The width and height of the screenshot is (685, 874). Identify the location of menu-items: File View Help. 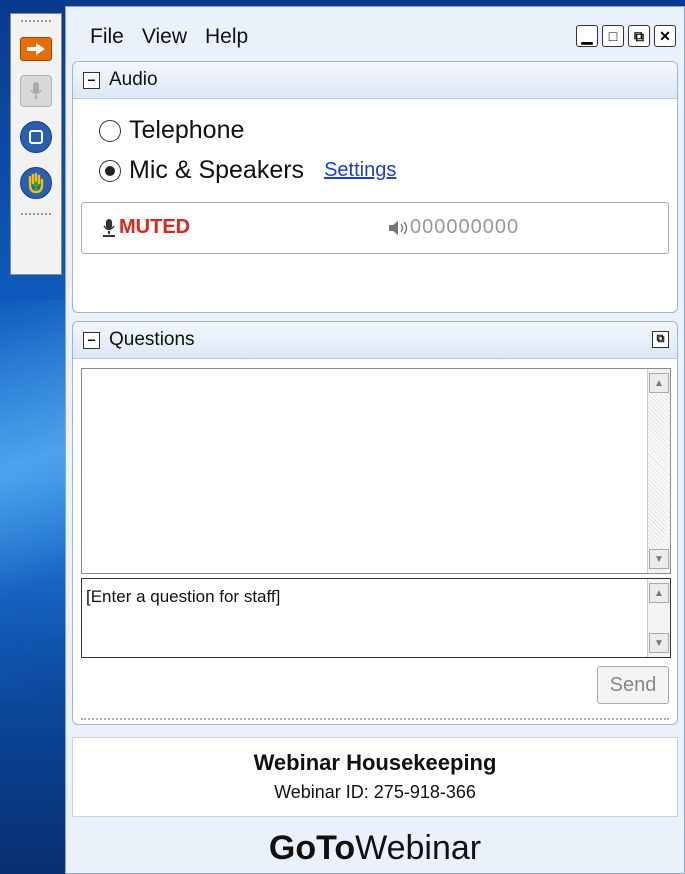
(169, 37).